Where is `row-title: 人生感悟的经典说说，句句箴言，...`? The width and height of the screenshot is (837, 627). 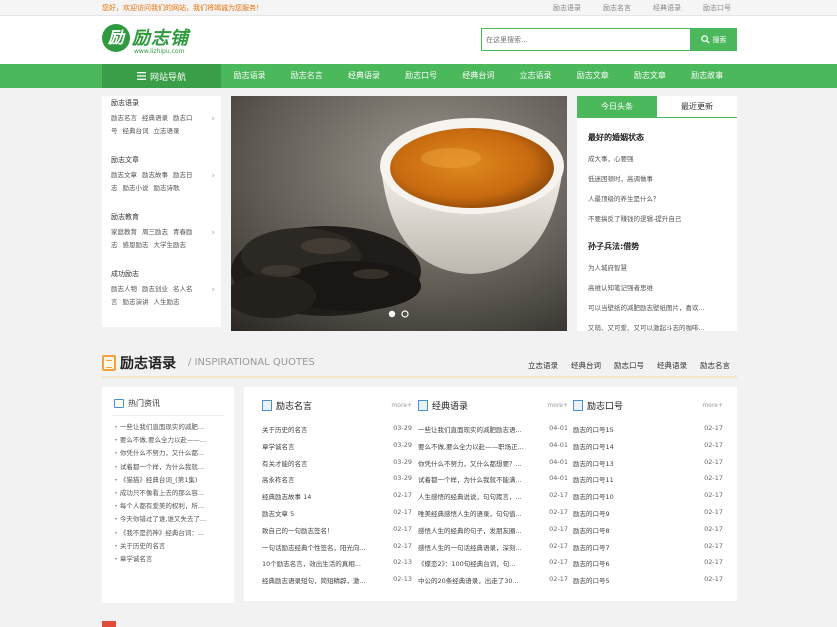
row-title: 人生感悟的经典说说，句句箴言，... is located at coordinates (478, 496).